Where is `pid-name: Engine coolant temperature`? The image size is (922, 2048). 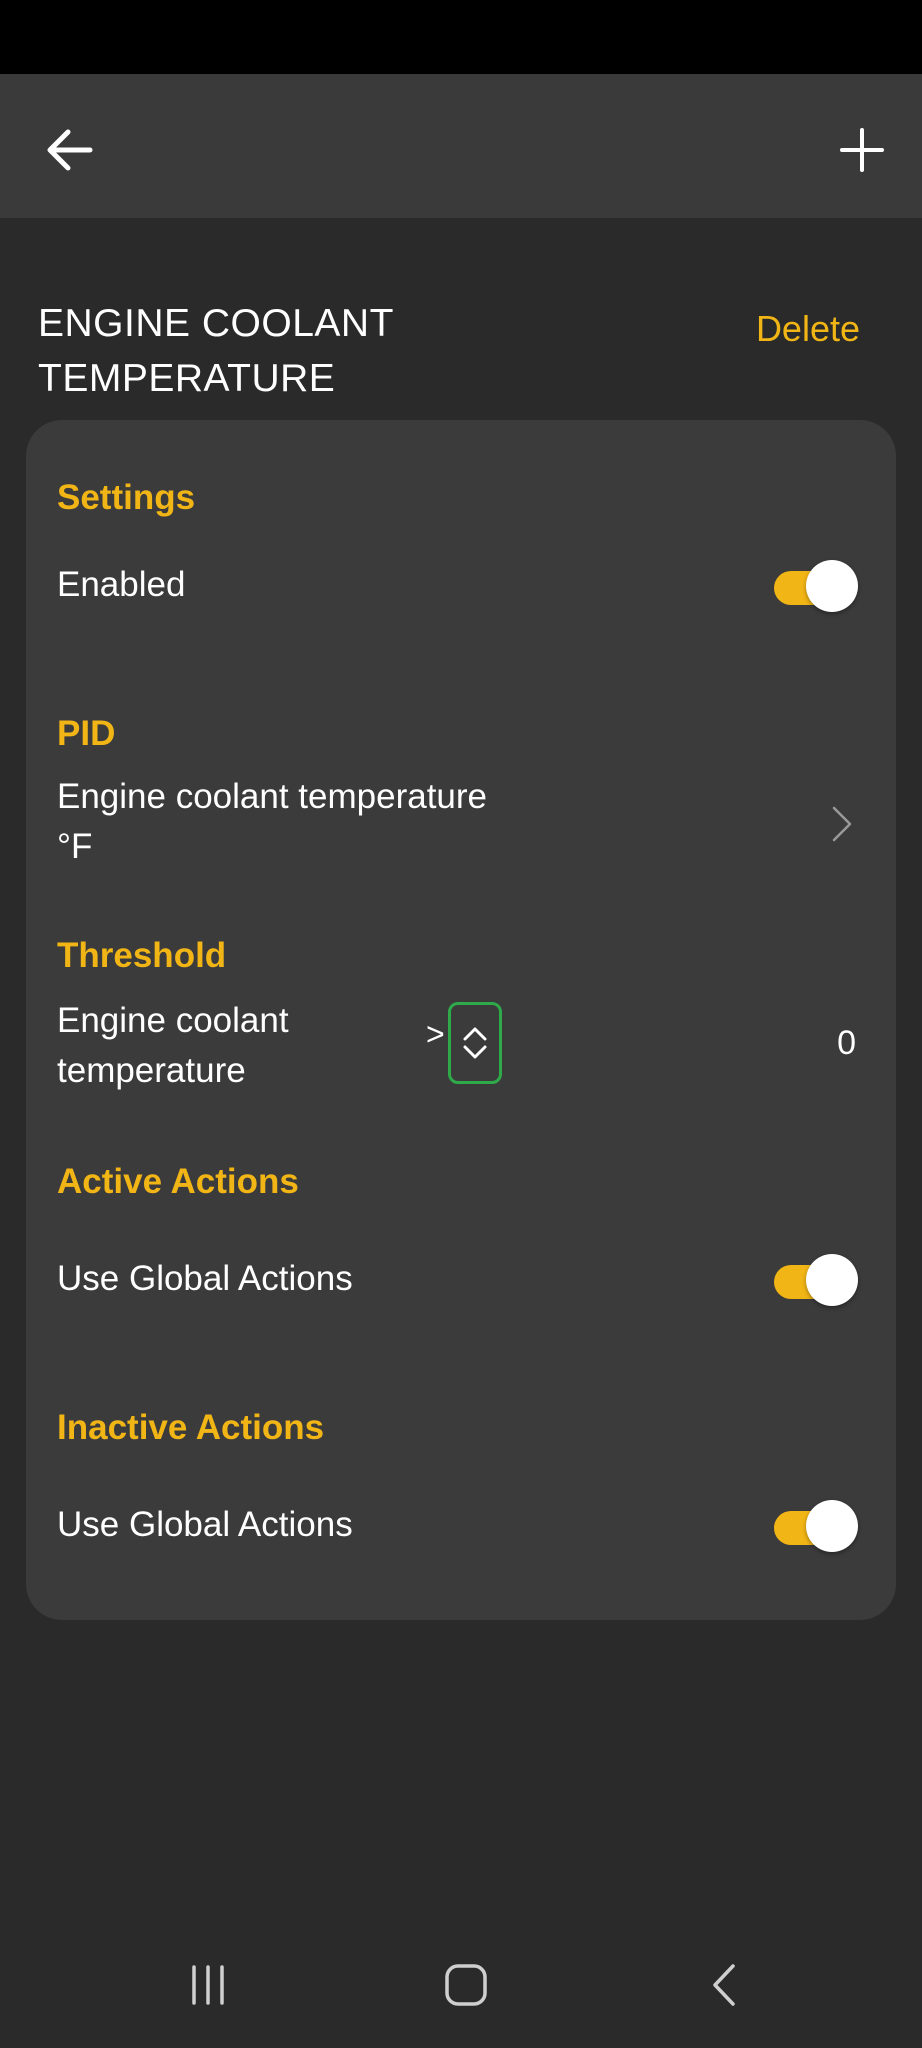
pid-name: Engine coolant temperature is located at coordinates (272, 797).